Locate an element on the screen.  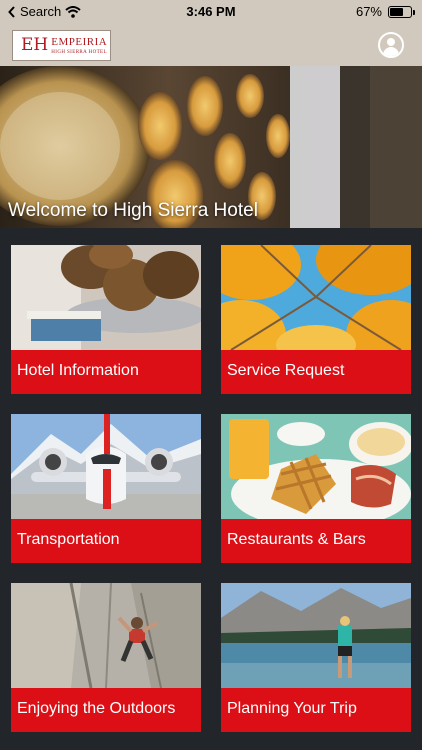
hotel-information-image is located at coordinates (106, 297).